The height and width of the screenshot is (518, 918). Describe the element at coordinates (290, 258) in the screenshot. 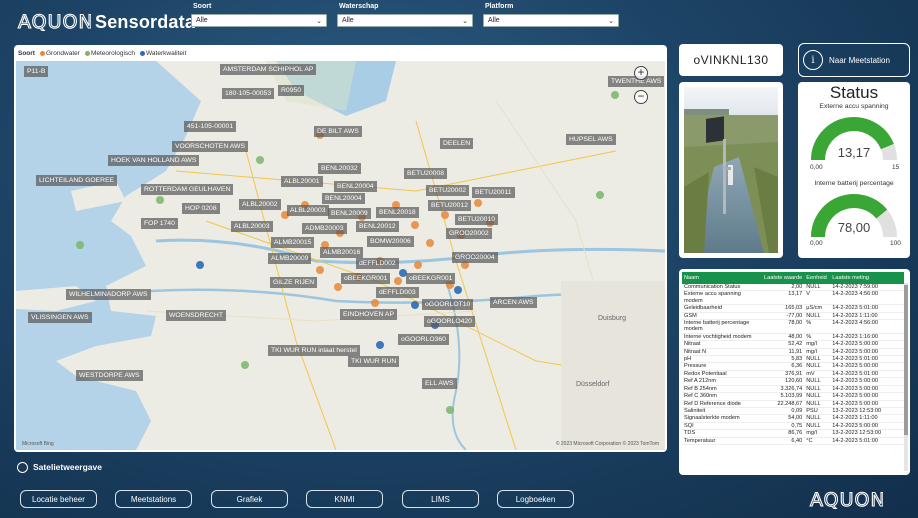

I see `map-label: ALMB20009` at that location.